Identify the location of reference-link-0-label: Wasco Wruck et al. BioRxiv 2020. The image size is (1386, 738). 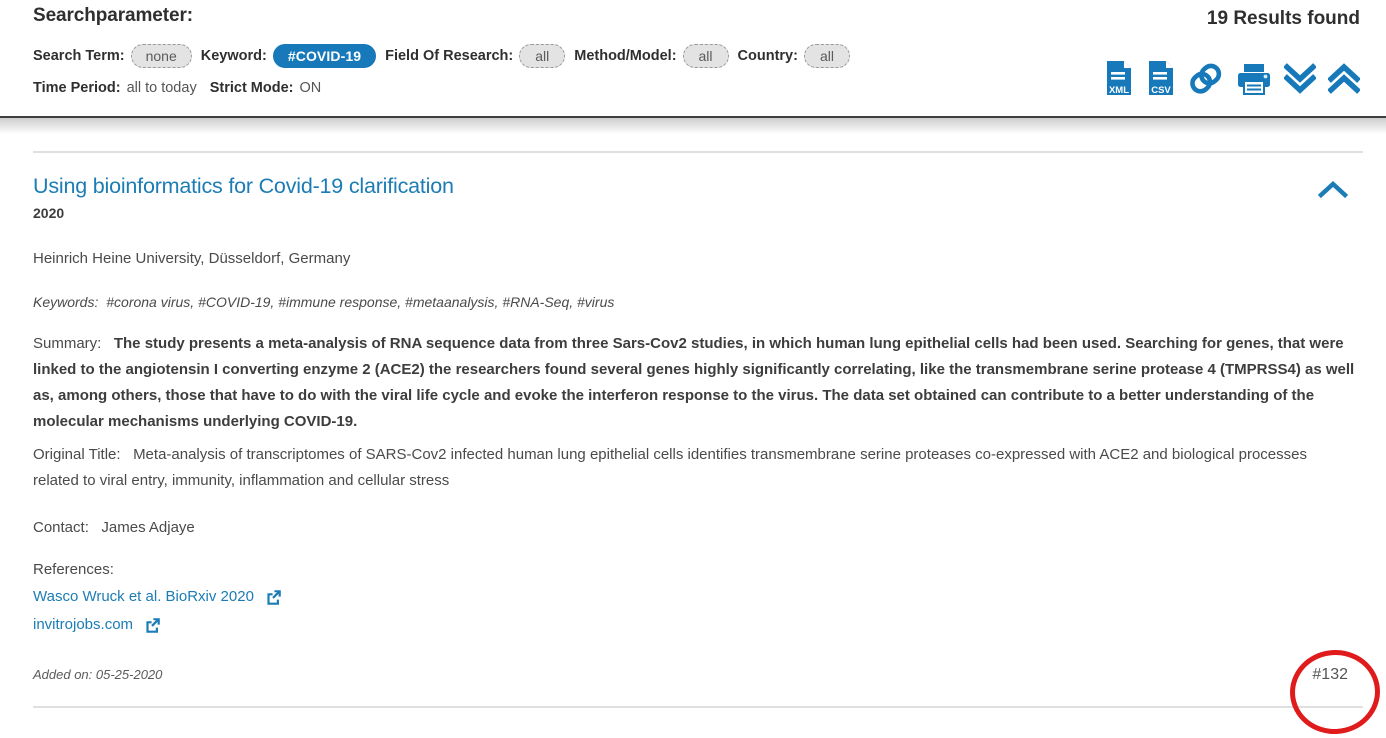
(143, 596).